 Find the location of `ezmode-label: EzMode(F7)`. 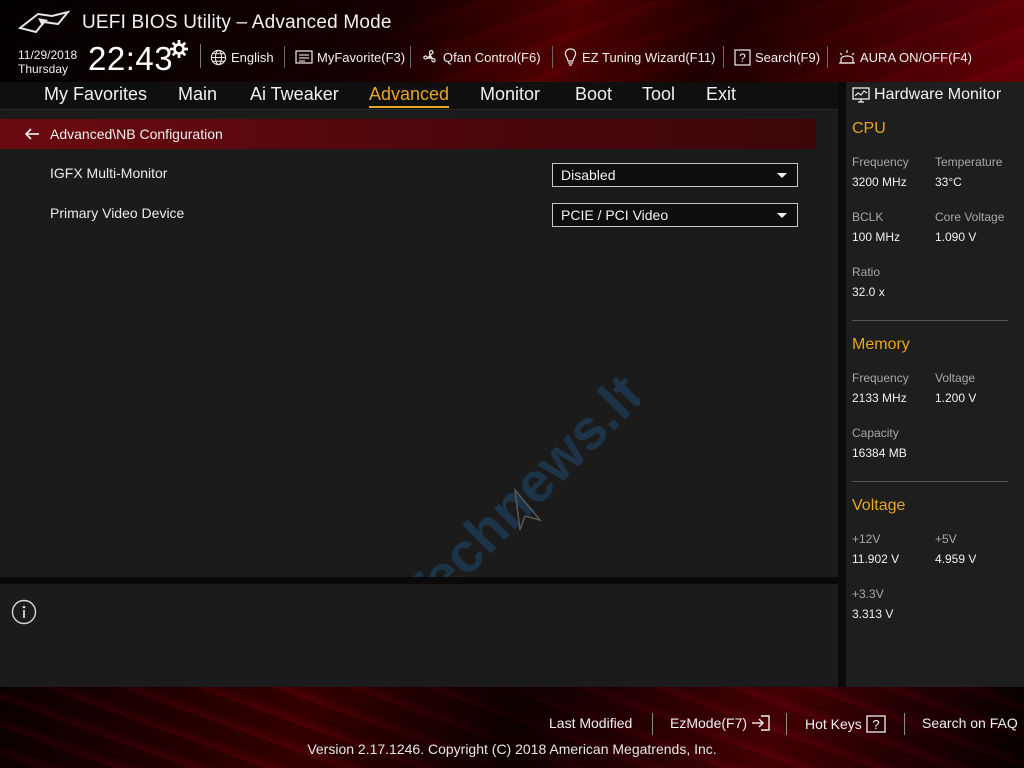

ezmode-label: EzMode(F7) is located at coordinates (709, 723).